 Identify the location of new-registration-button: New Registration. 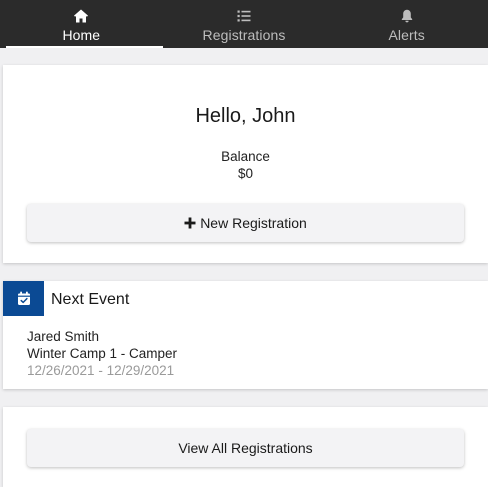
(245, 223).